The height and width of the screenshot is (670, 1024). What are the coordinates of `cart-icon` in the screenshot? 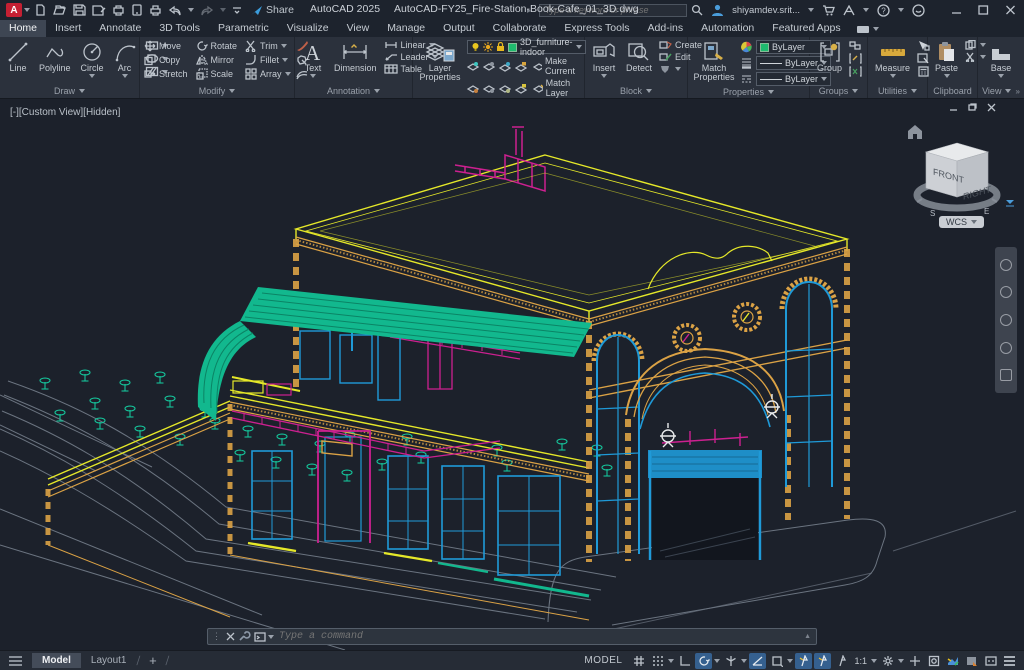 It's located at (828, 10).